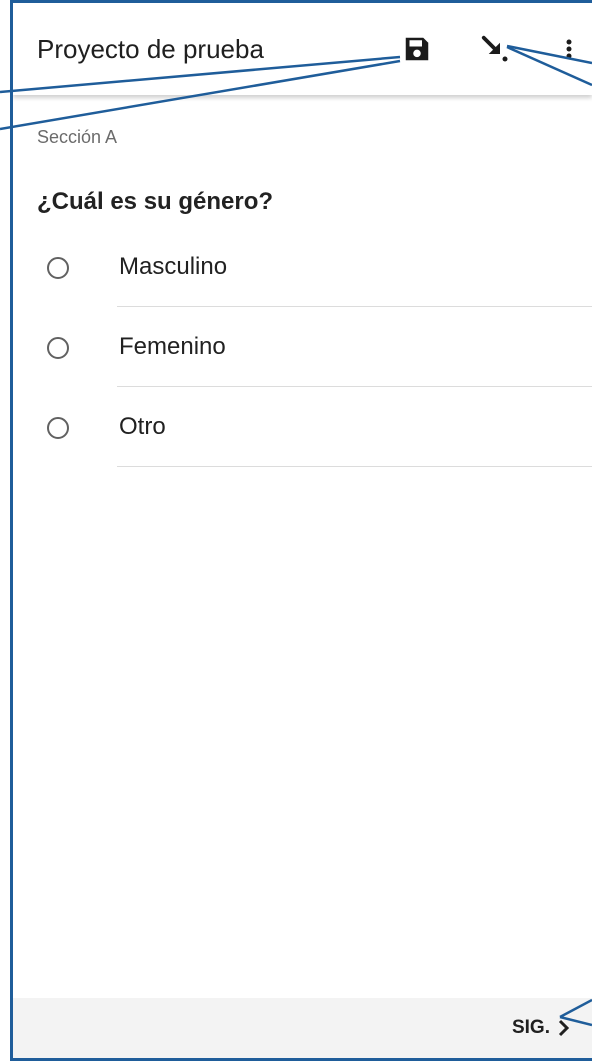 This screenshot has width=592, height=1061. What do you see at coordinates (172, 346) in the screenshot?
I see `option-label: Femenino` at bounding box center [172, 346].